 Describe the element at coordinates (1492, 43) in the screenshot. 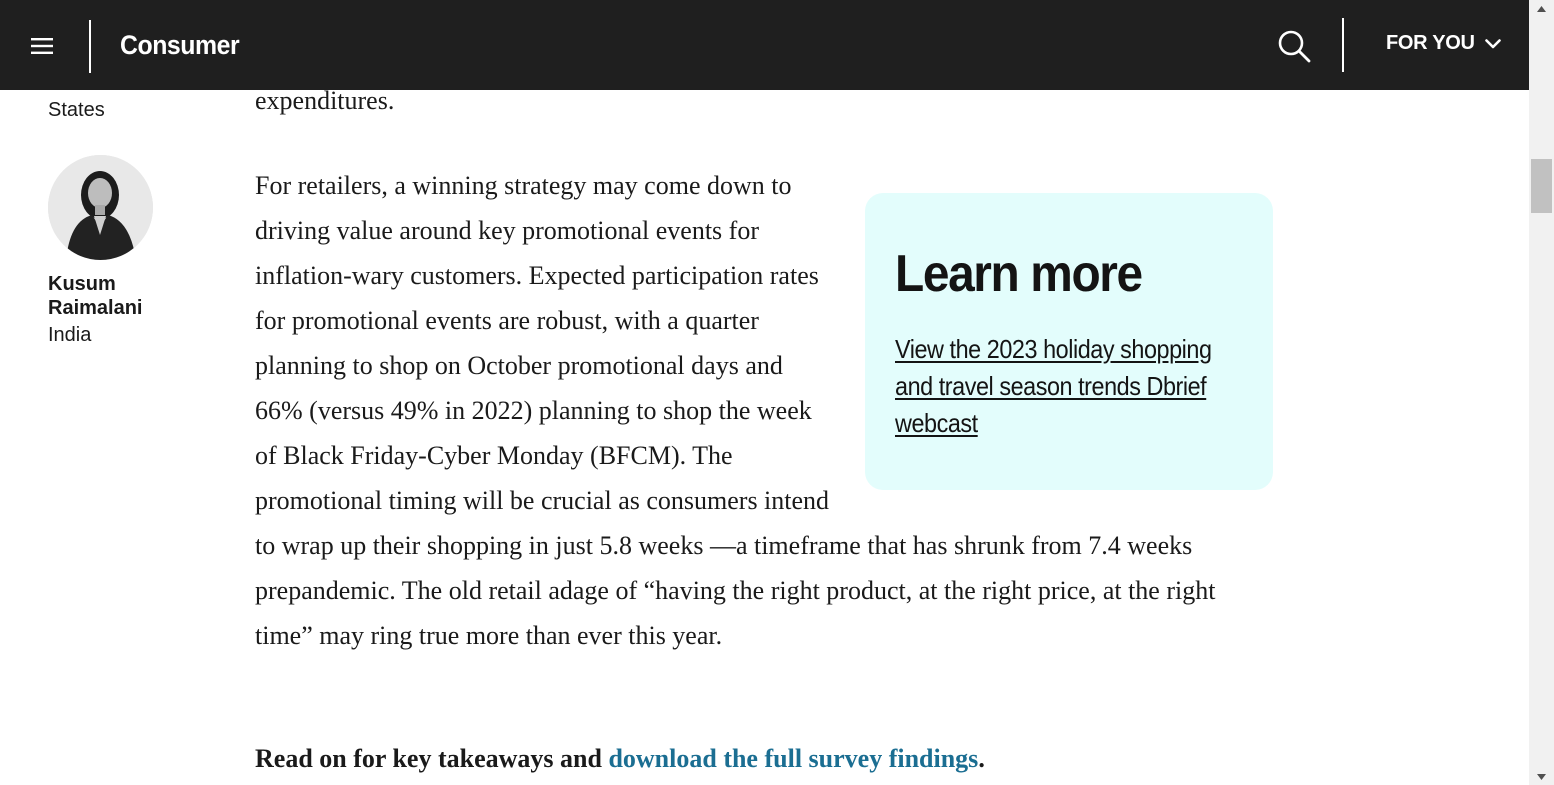

I see `chevron-down-icon` at that location.